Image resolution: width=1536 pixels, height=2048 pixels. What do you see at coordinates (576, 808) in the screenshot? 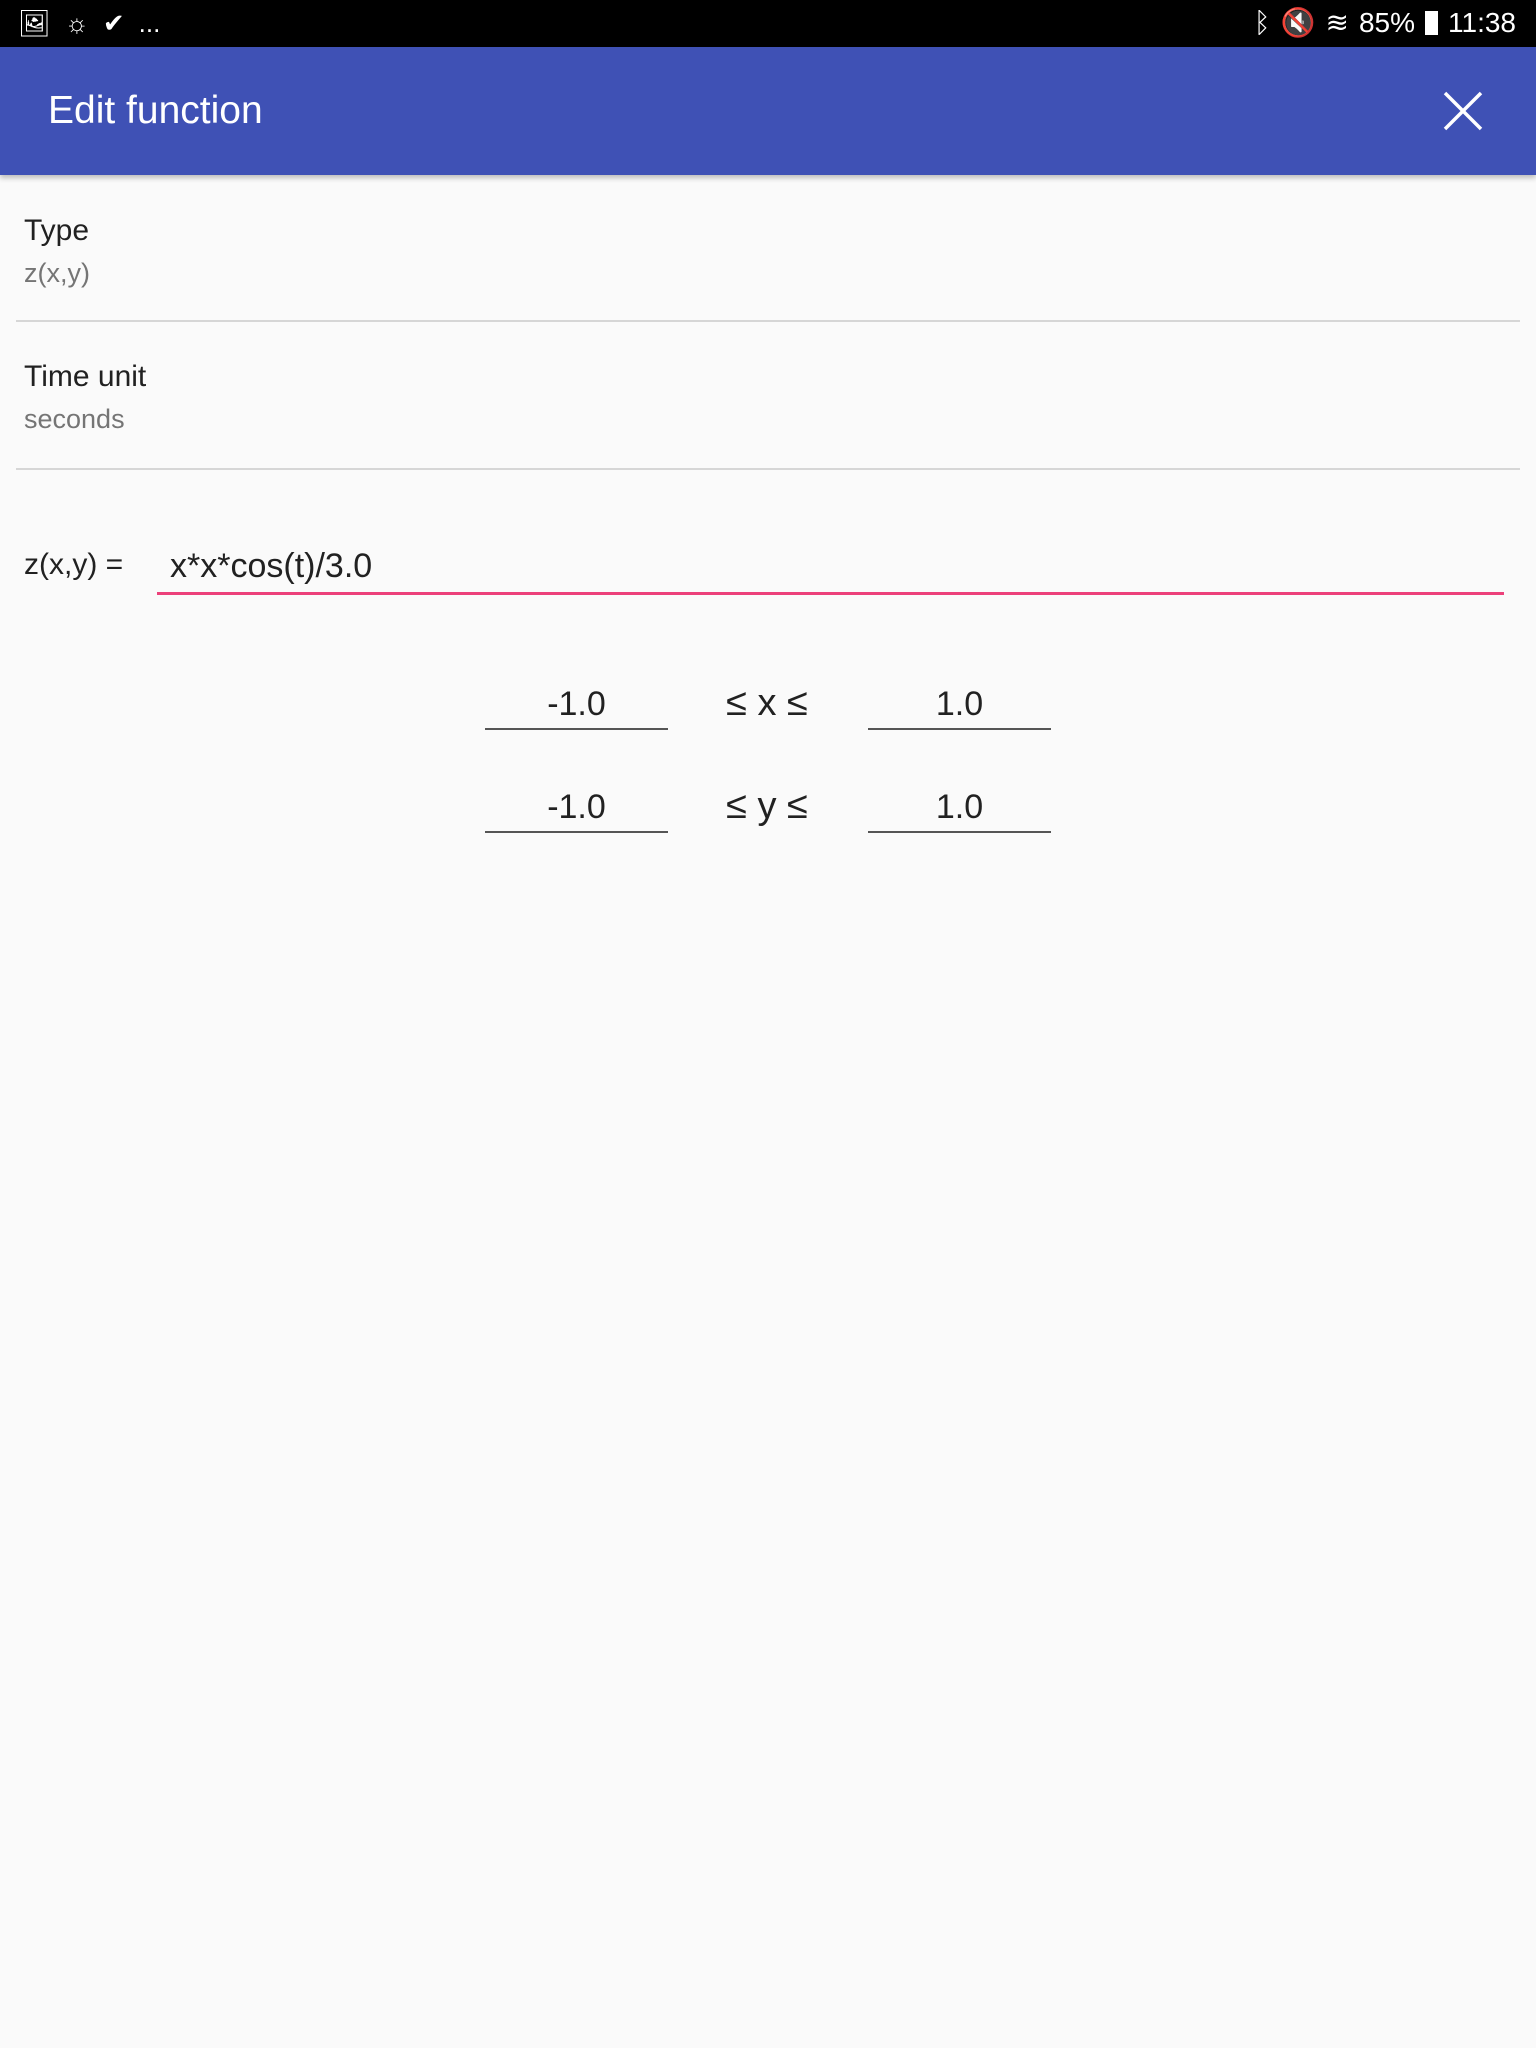
I see `y-min-input` at bounding box center [576, 808].